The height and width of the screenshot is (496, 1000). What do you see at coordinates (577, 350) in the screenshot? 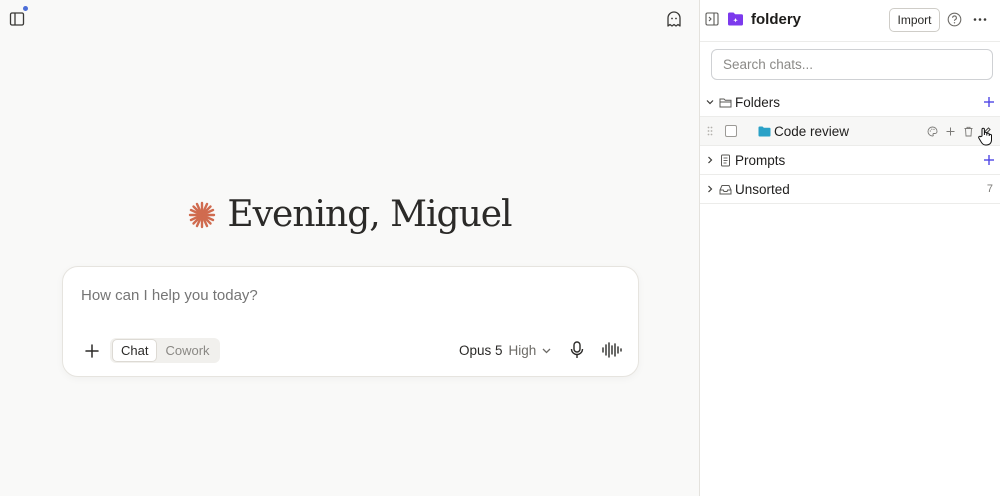
I see `mic-icon` at bounding box center [577, 350].